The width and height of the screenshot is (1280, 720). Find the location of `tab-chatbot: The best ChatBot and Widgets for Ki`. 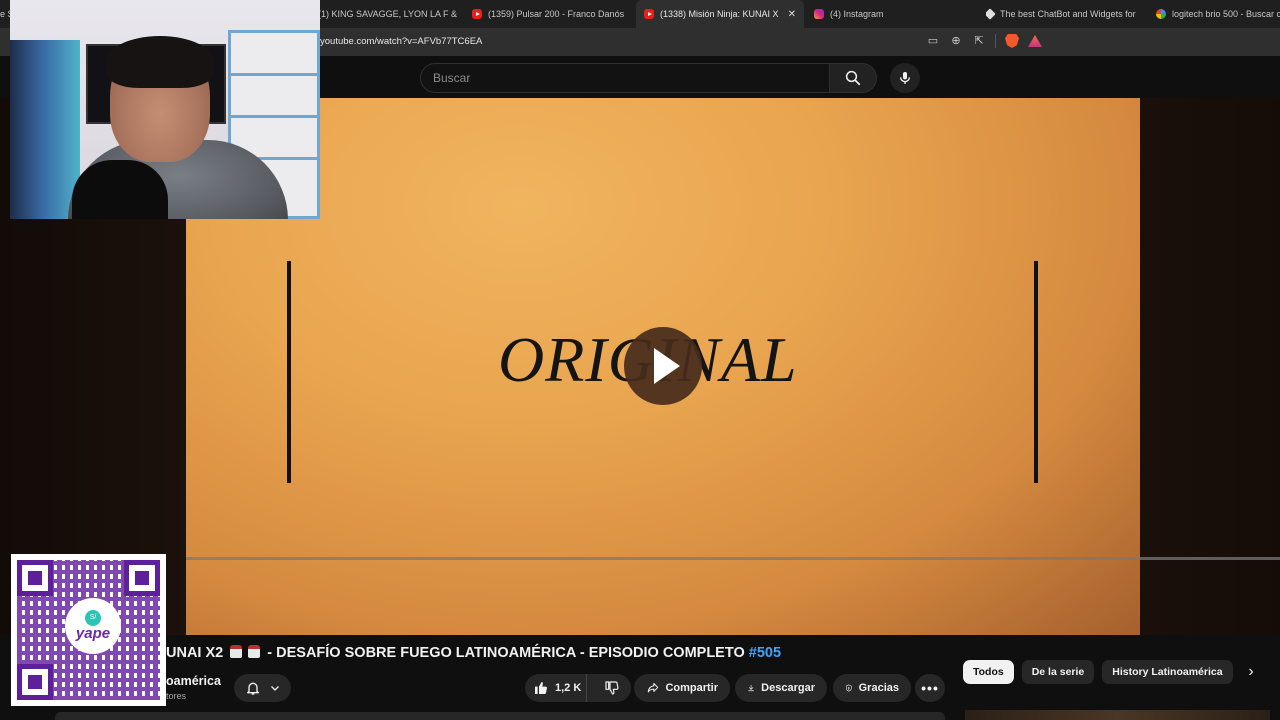

tab-chatbot: The best ChatBot and Widgets for Ki is located at coordinates (1062, 14).